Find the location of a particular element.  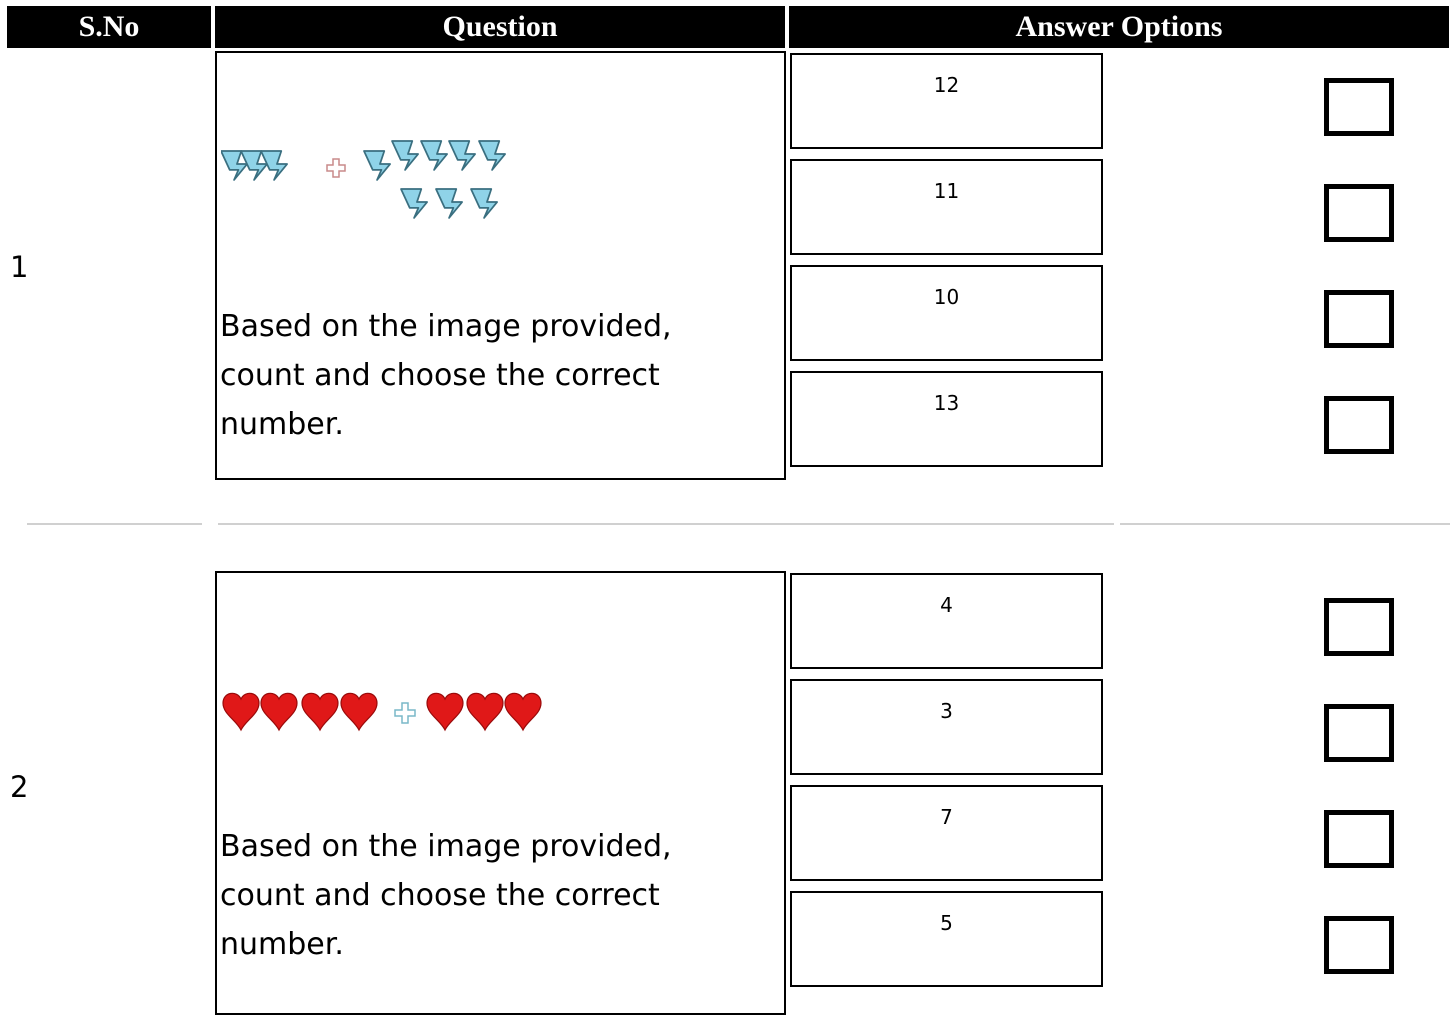

answer-option-label: 4 is located at coordinates (946, 605).